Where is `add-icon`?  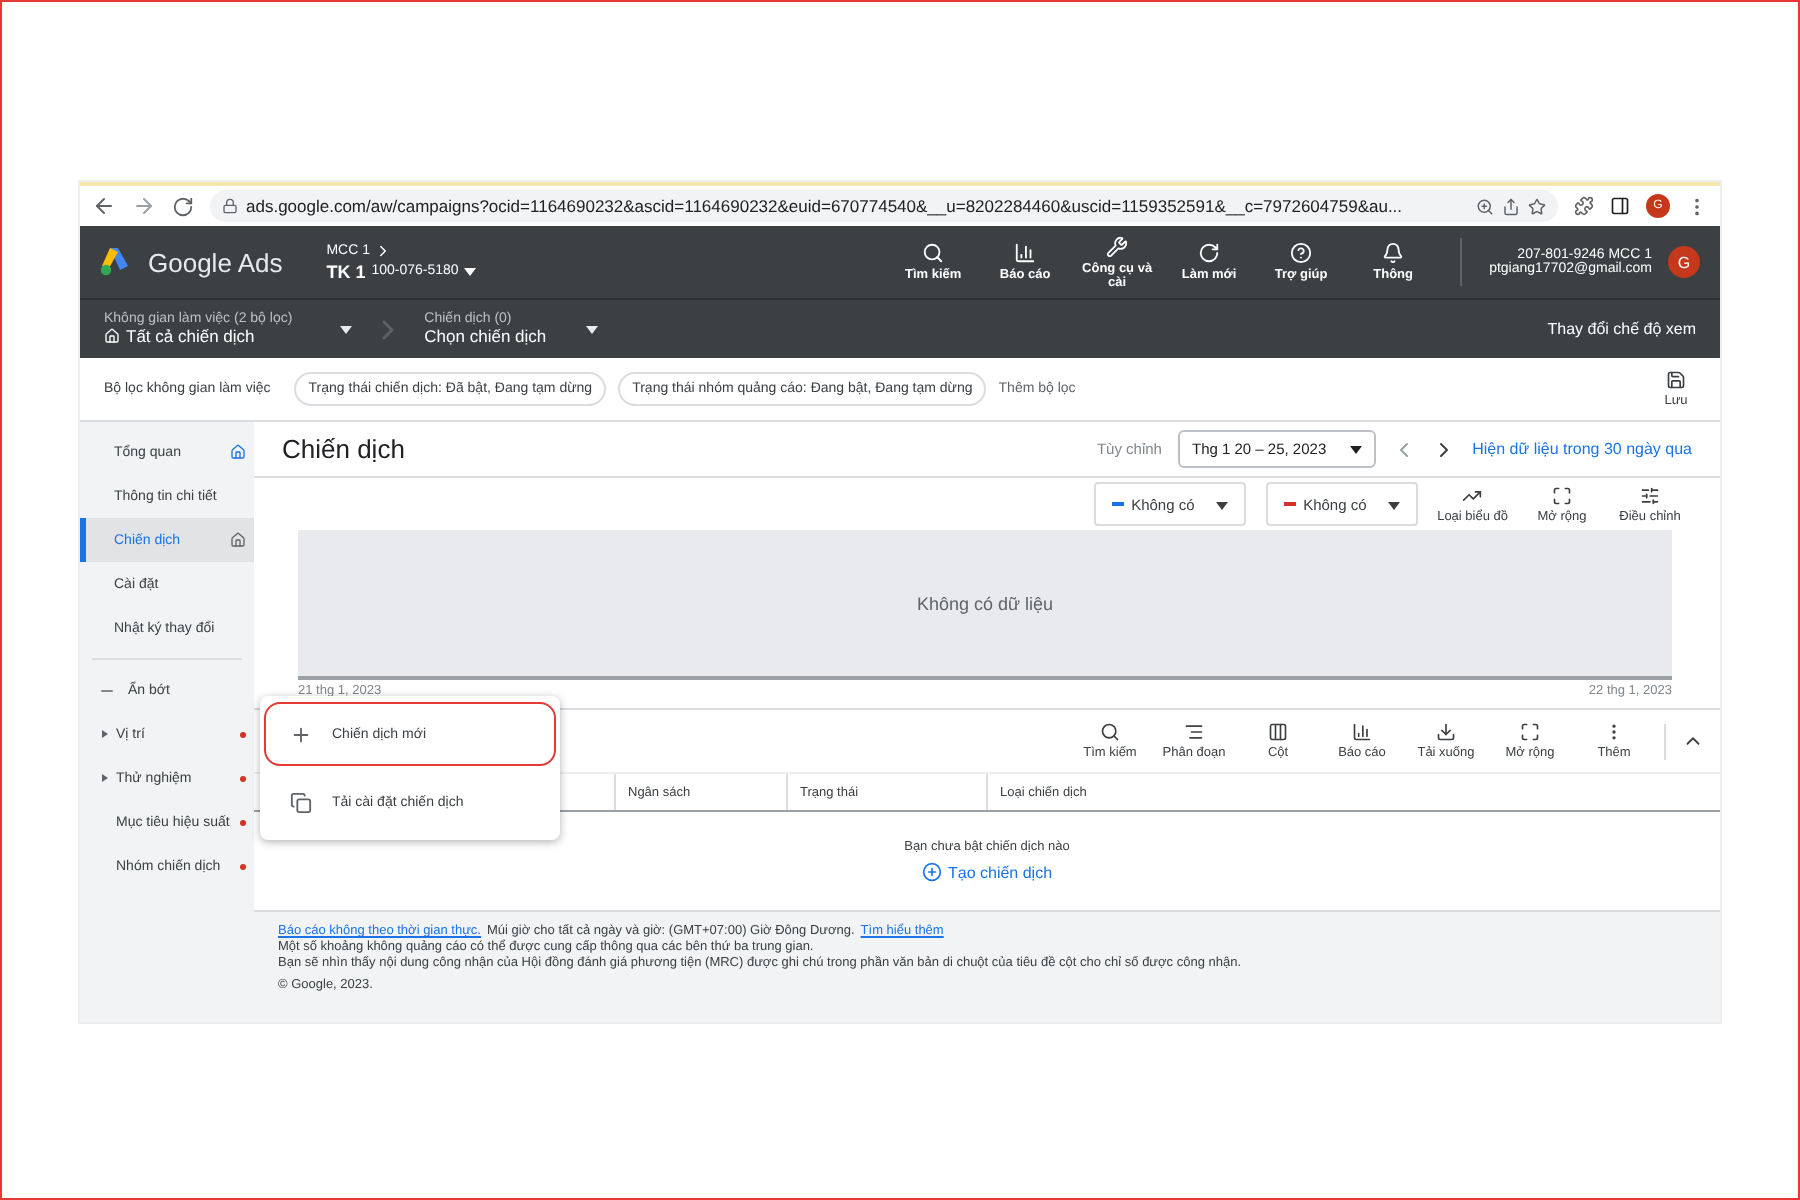
add-icon is located at coordinates (931, 872).